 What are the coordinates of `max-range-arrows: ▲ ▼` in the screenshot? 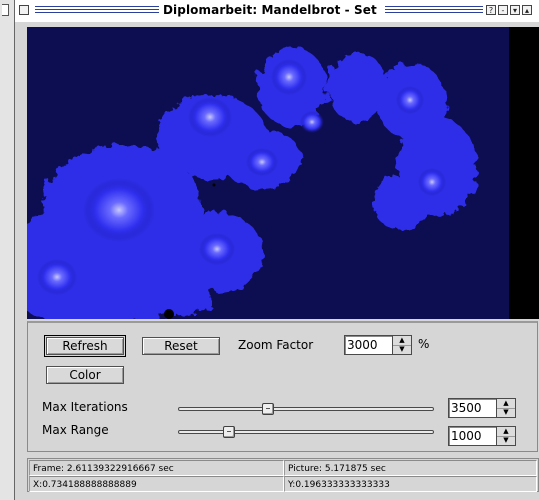 It's located at (506, 436).